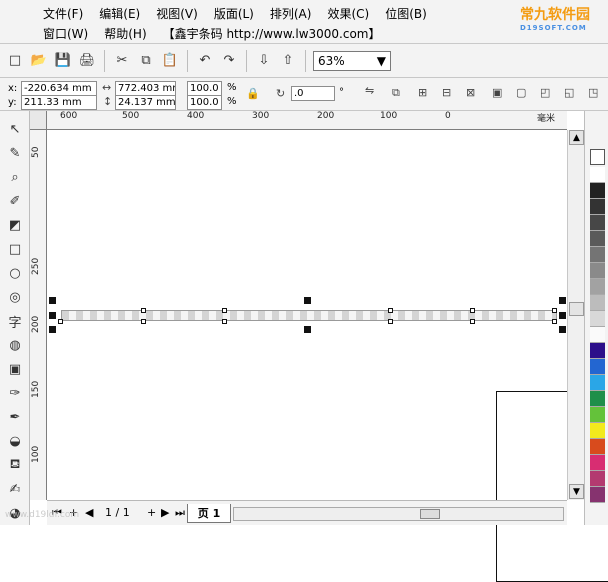  What do you see at coordinates (288, 61) in the screenshot?
I see `export-icon: ⇧` at bounding box center [288, 61].